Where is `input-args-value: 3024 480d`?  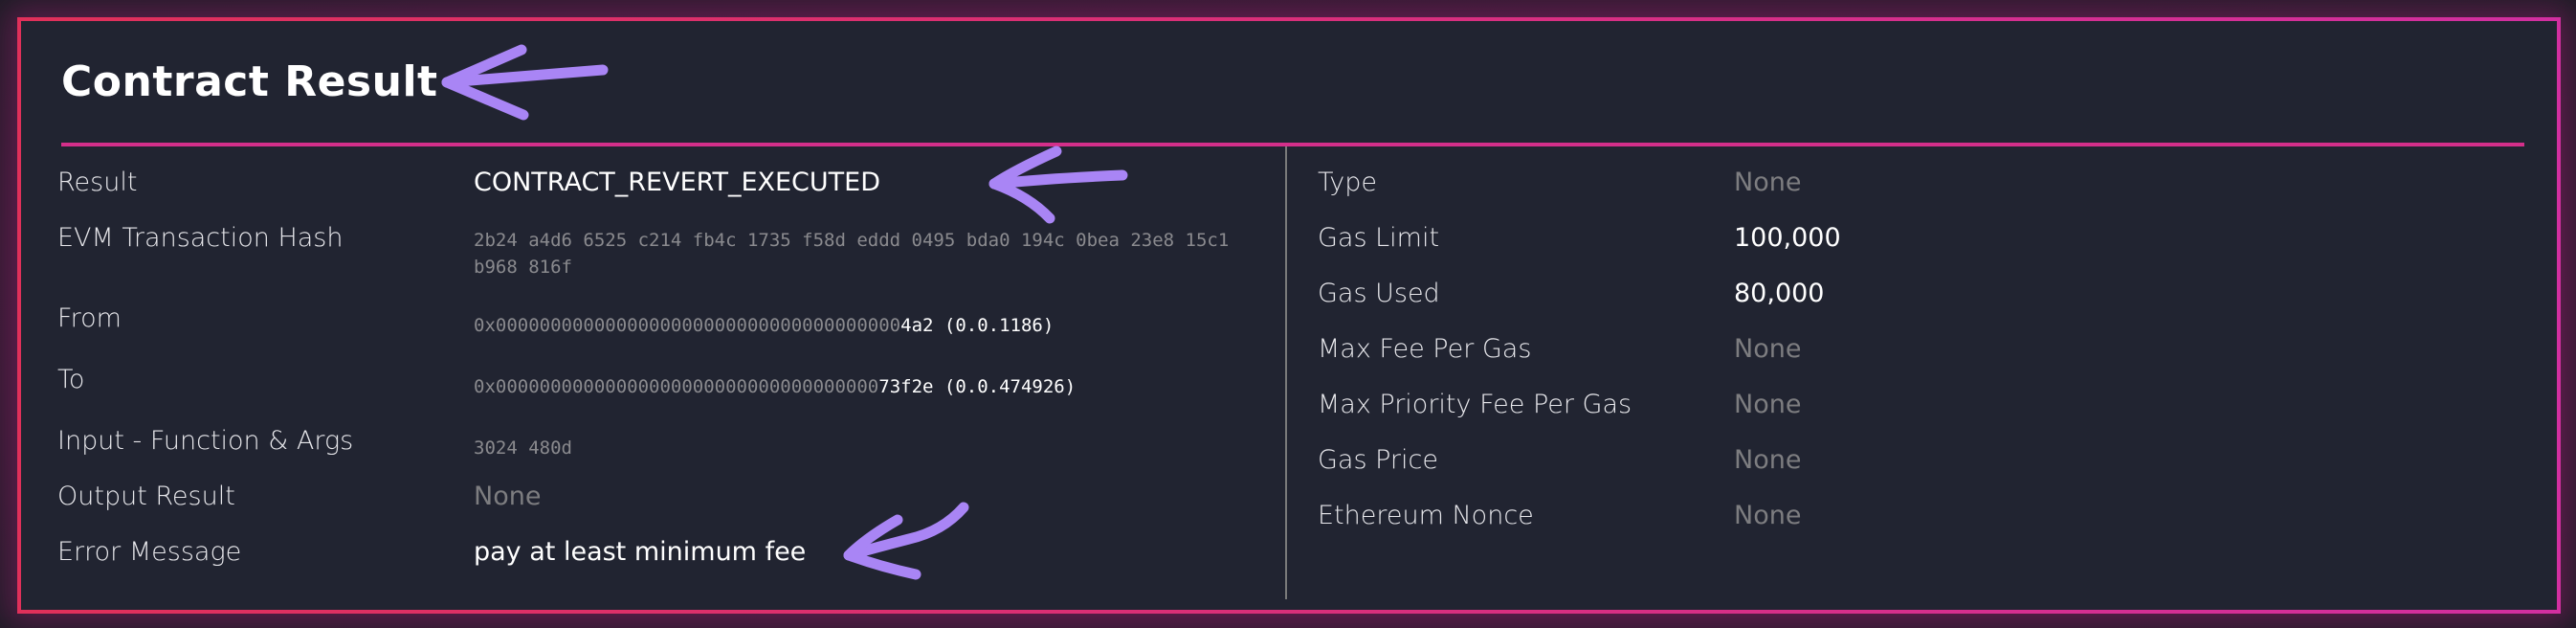
input-args-value: 3024 480d is located at coordinates (523, 448).